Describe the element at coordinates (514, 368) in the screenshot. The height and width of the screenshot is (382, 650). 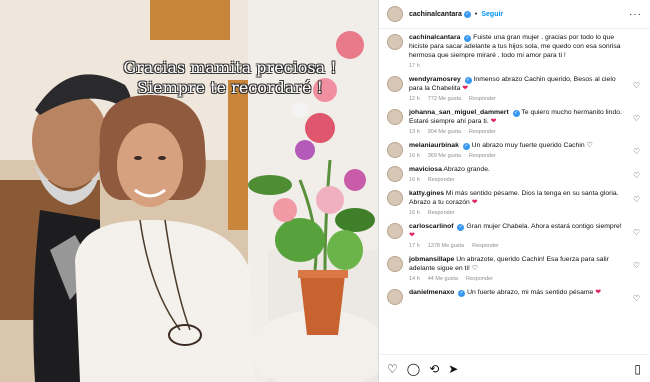
I see `action-bar: ♡ ◯ ⟲ ➤ ▯` at that location.